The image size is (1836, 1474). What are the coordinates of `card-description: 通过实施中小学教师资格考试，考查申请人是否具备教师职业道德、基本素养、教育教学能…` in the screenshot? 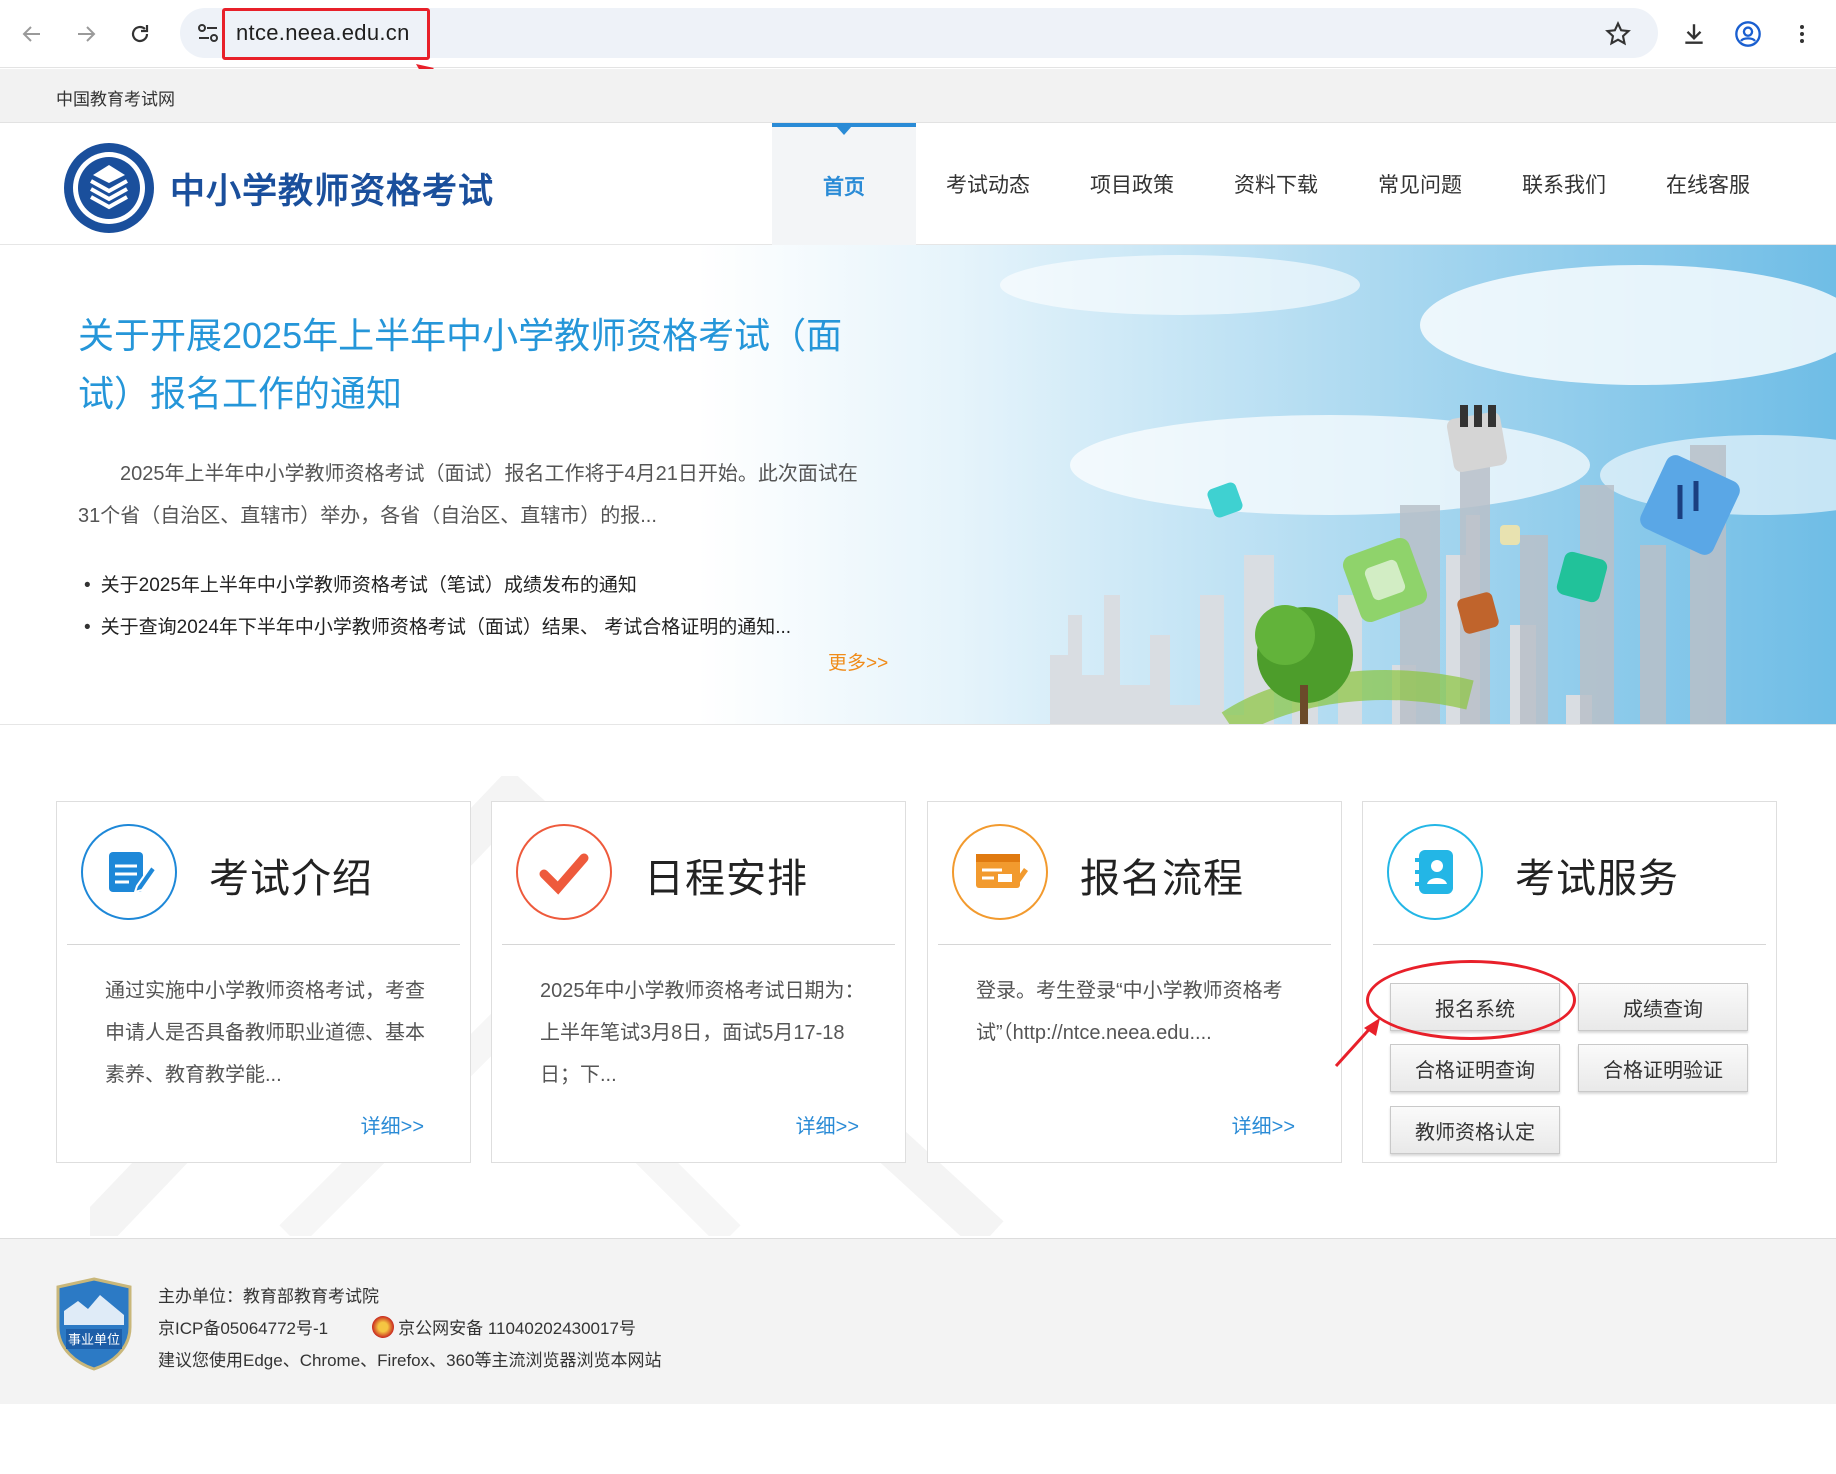 It's located at (265, 1033).